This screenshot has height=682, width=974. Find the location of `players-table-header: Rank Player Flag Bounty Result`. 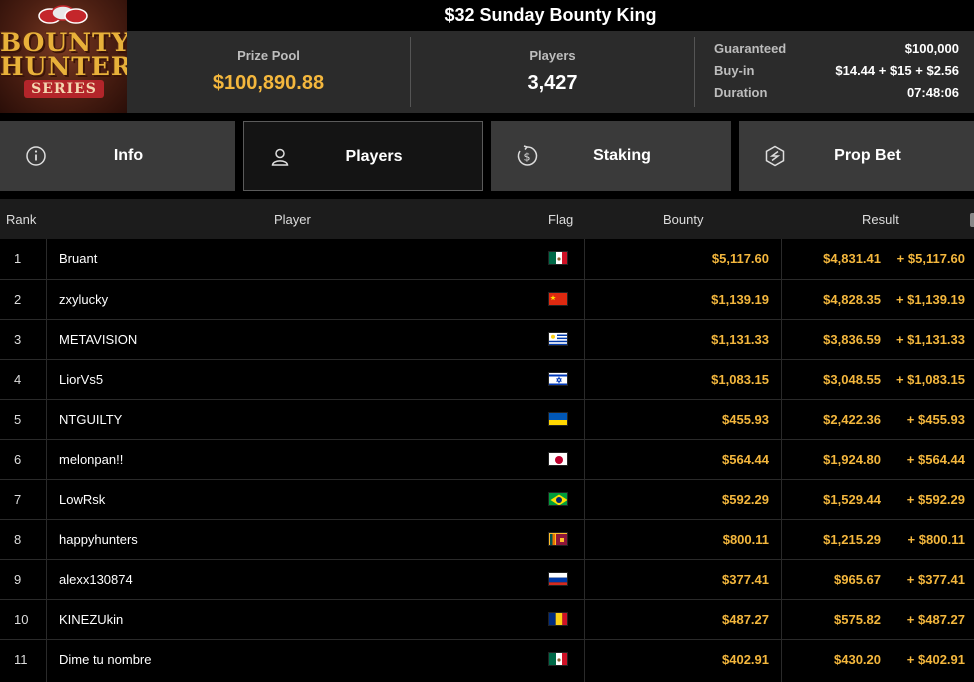

players-table-header: Rank Player Flag Bounty Result is located at coordinates (487, 219).